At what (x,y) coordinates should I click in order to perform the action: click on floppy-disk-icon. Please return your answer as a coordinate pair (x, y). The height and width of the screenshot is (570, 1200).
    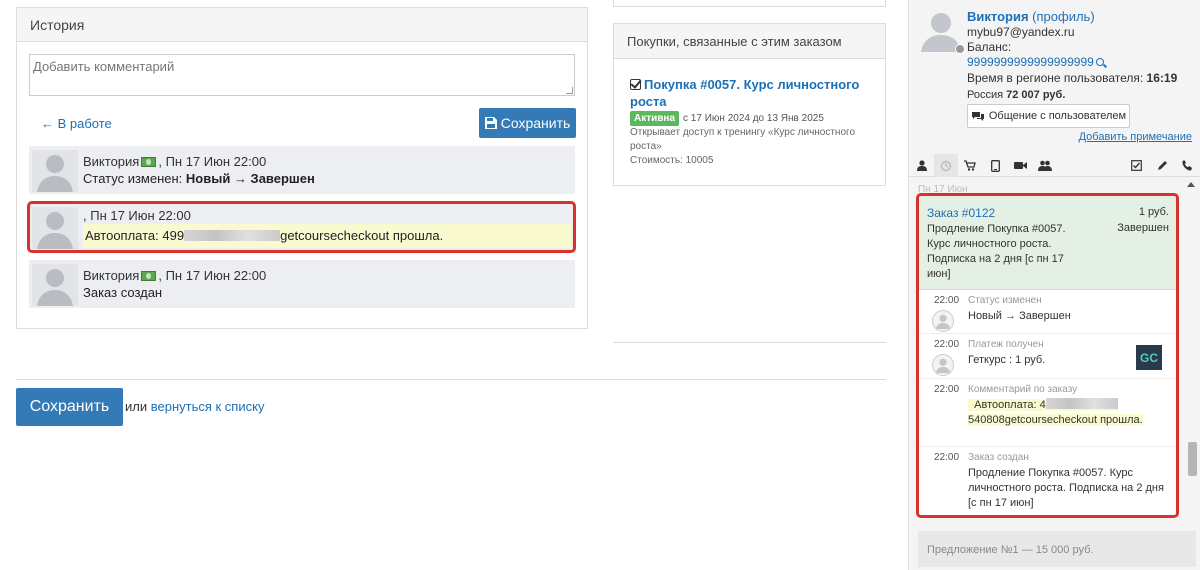
    Looking at the image, I should click on (490, 123).